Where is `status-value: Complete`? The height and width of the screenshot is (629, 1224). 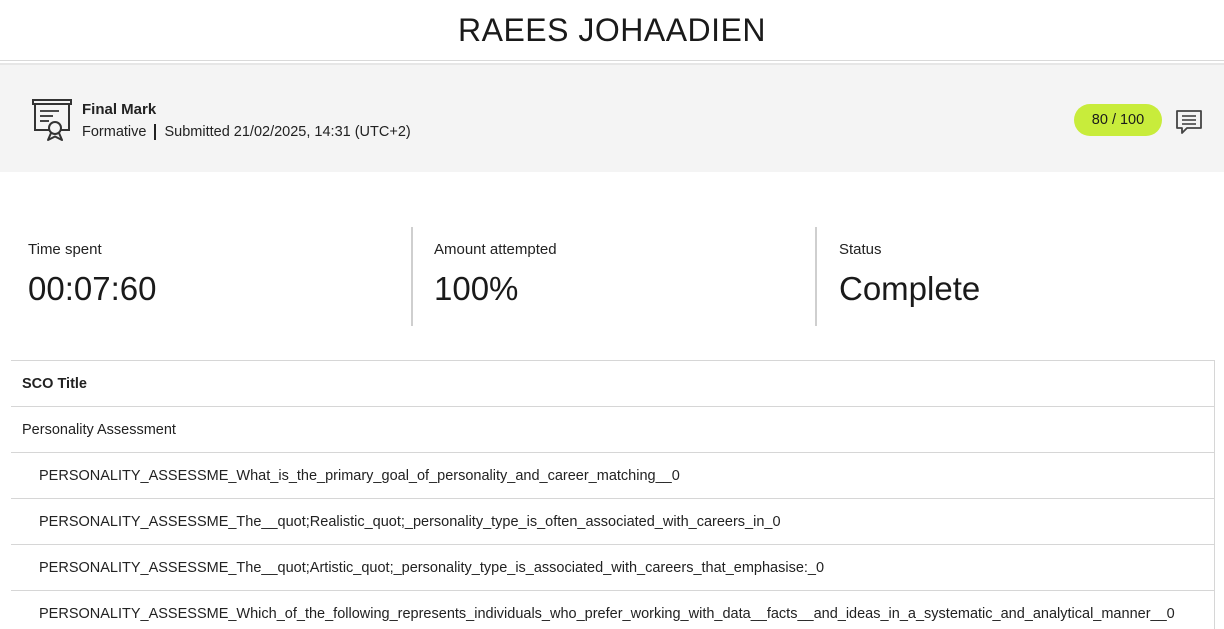 status-value: Complete is located at coordinates (910, 288).